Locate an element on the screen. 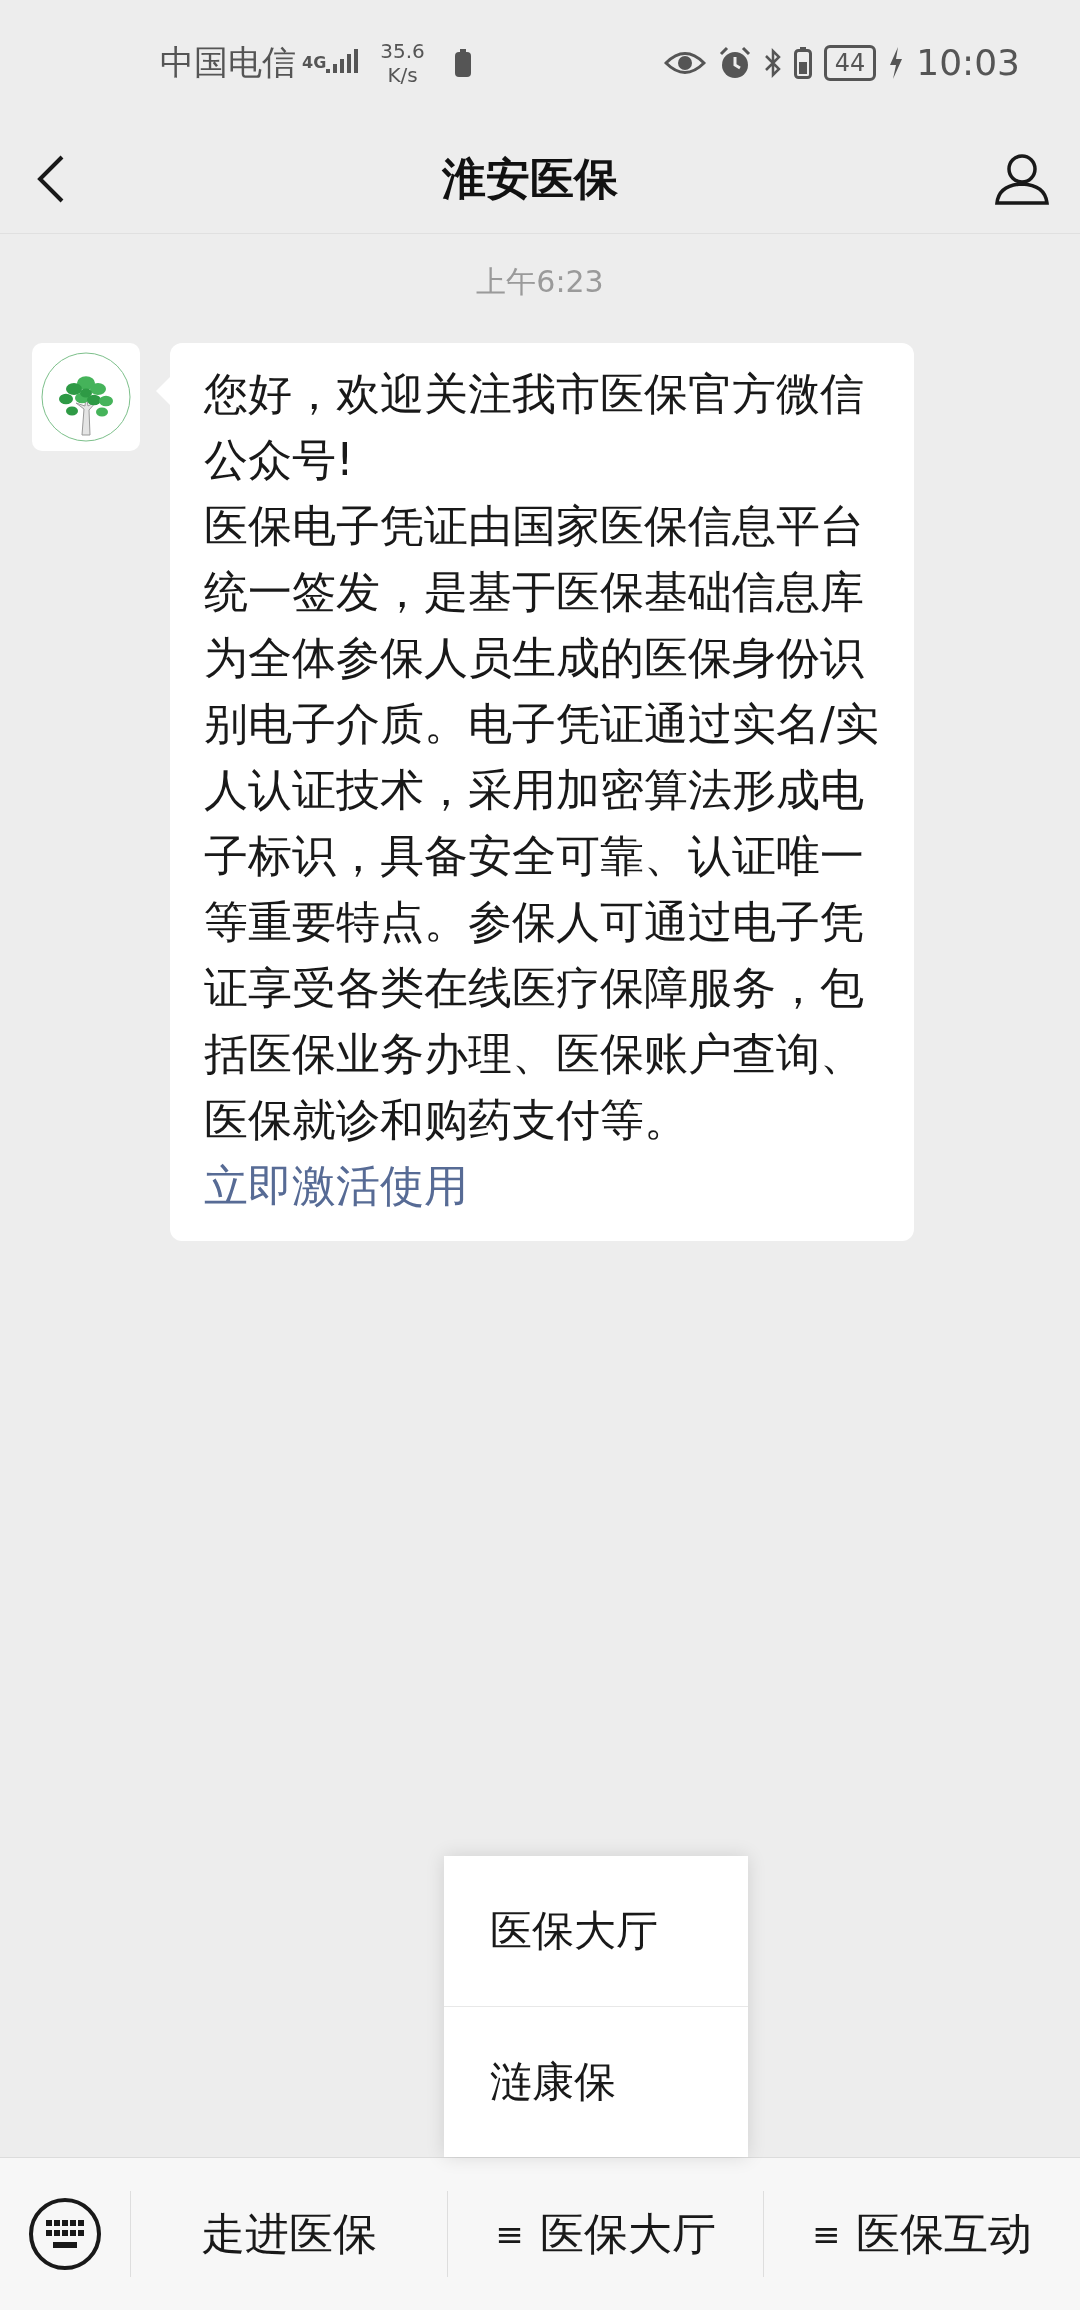 This screenshot has height=2310, width=1080. menu-tab: ≡ 医保大厅 is located at coordinates (605, 2234).